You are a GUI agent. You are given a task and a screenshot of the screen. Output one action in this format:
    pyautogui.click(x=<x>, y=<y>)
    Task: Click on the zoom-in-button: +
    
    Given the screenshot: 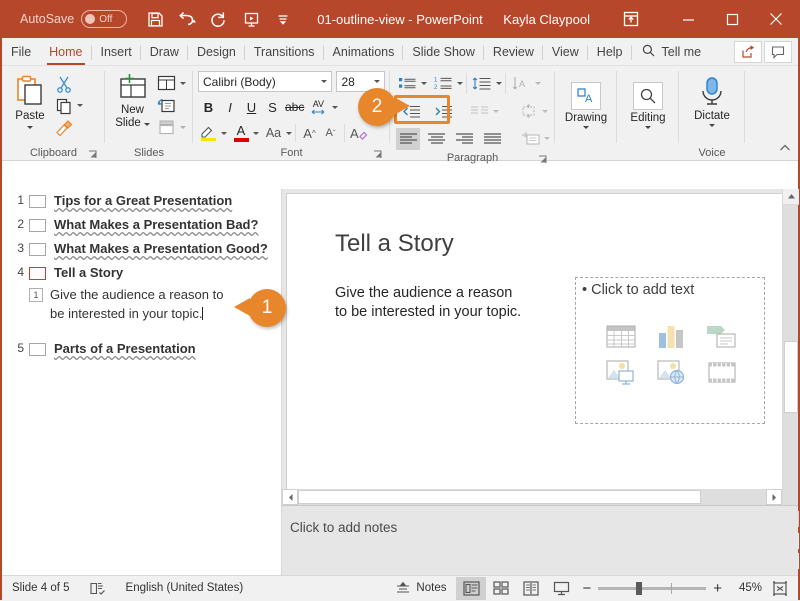 What is the action you would take?
    pyautogui.click(x=717, y=588)
    